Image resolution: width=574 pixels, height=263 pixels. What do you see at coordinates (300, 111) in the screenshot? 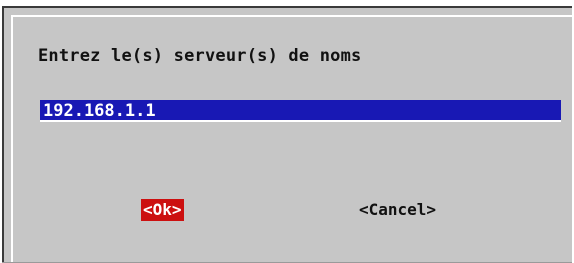
I see `nameserver-input: 192.168.1.1` at bounding box center [300, 111].